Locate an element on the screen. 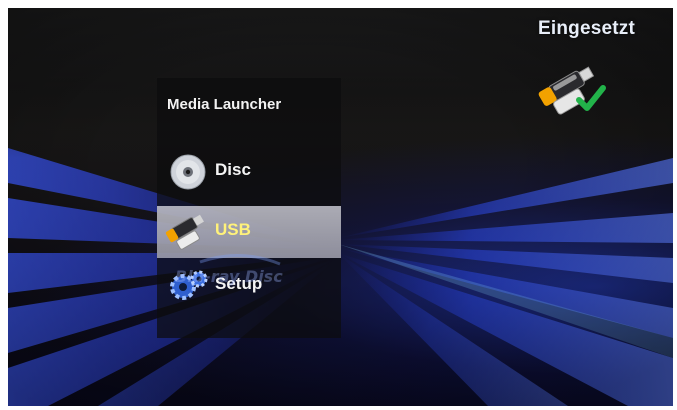 This screenshot has height=410, width=677. disc-icon is located at coordinates (188, 172).